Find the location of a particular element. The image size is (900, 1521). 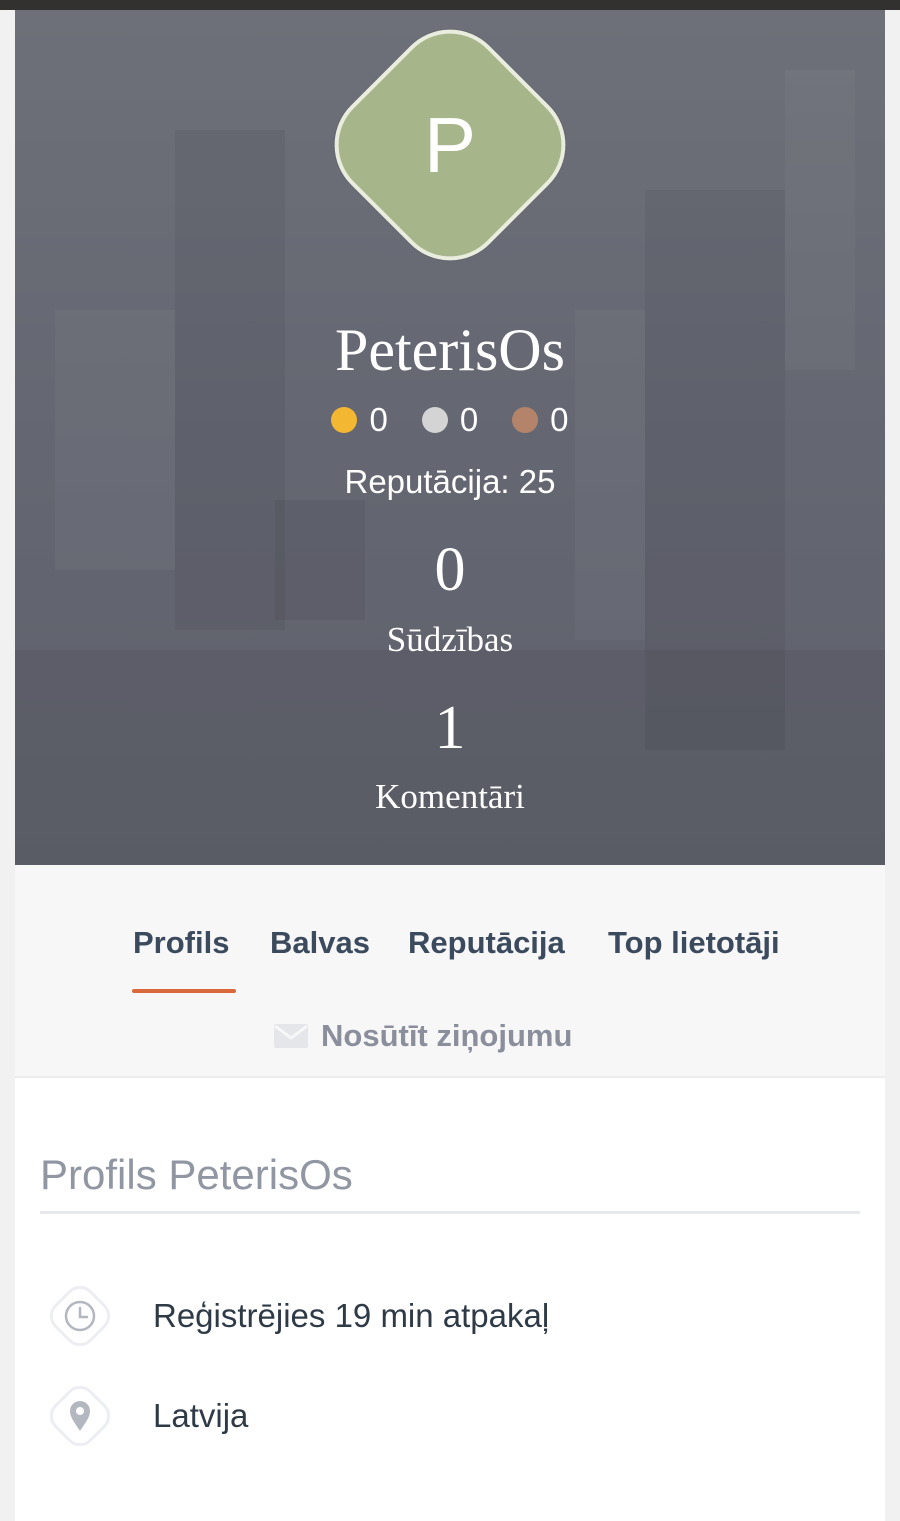

medal-silver-count: 0 is located at coordinates (469, 419).